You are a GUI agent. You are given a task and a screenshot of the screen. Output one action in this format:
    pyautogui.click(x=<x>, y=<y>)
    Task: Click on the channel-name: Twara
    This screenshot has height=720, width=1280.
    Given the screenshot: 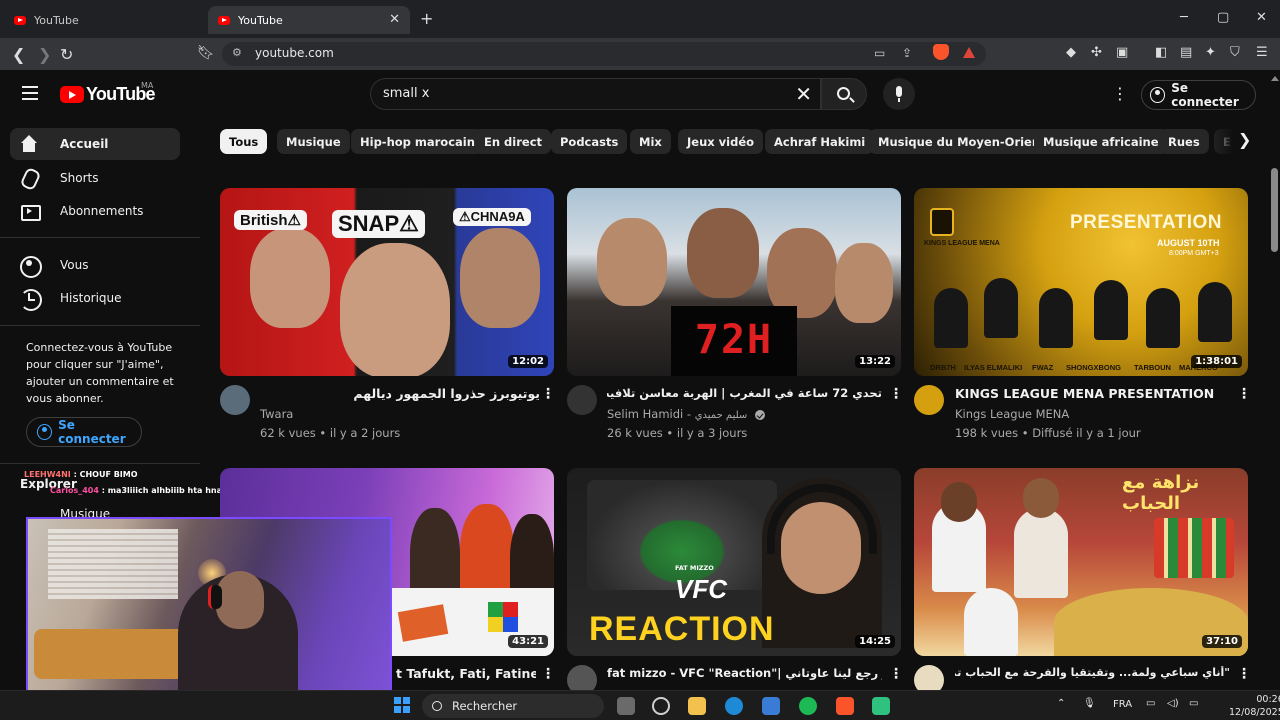 What is the action you would take?
    pyautogui.click(x=276, y=414)
    